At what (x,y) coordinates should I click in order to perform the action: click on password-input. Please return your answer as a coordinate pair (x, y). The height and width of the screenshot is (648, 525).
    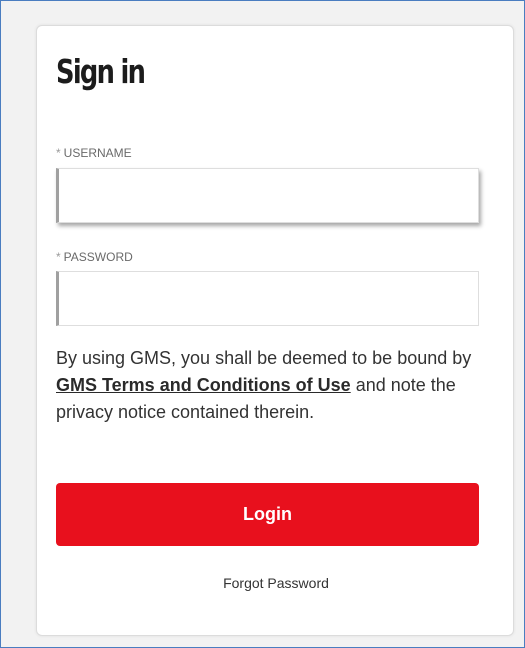
    Looking at the image, I should click on (267, 298).